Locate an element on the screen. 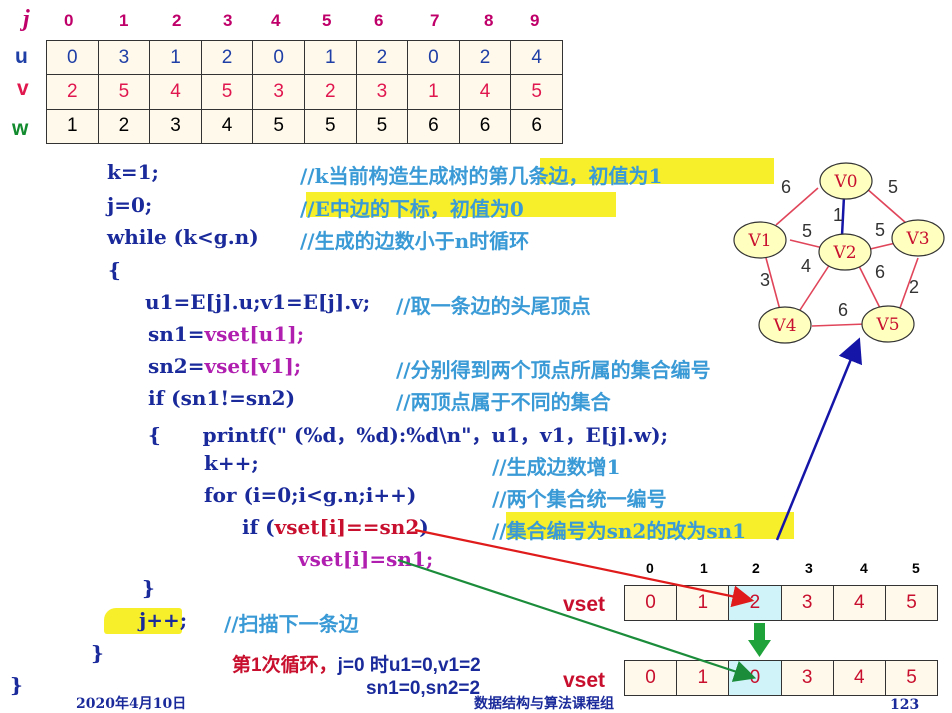 Image resolution: width=952 pixels, height=713 pixels. graph-node: V0 is located at coordinates (846, 181).